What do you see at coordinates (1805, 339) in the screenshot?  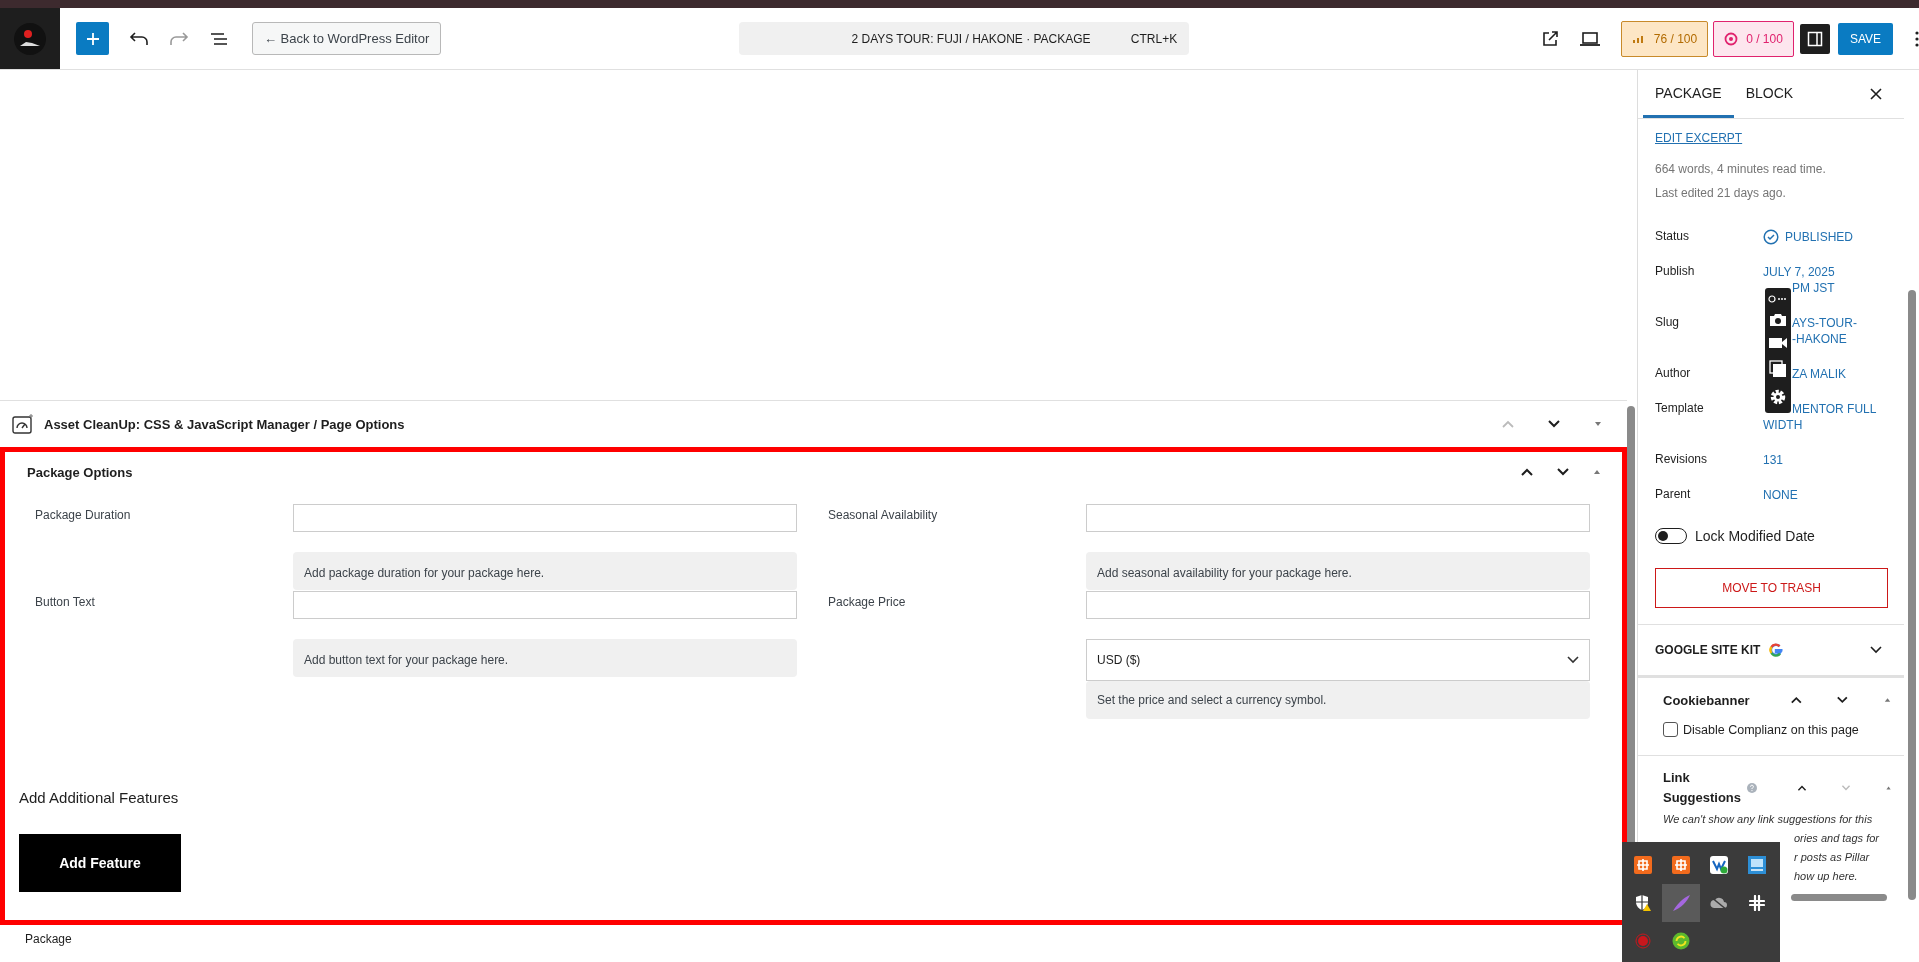 I see `setting-value-link: -HAKONE` at bounding box center [1805, 339].